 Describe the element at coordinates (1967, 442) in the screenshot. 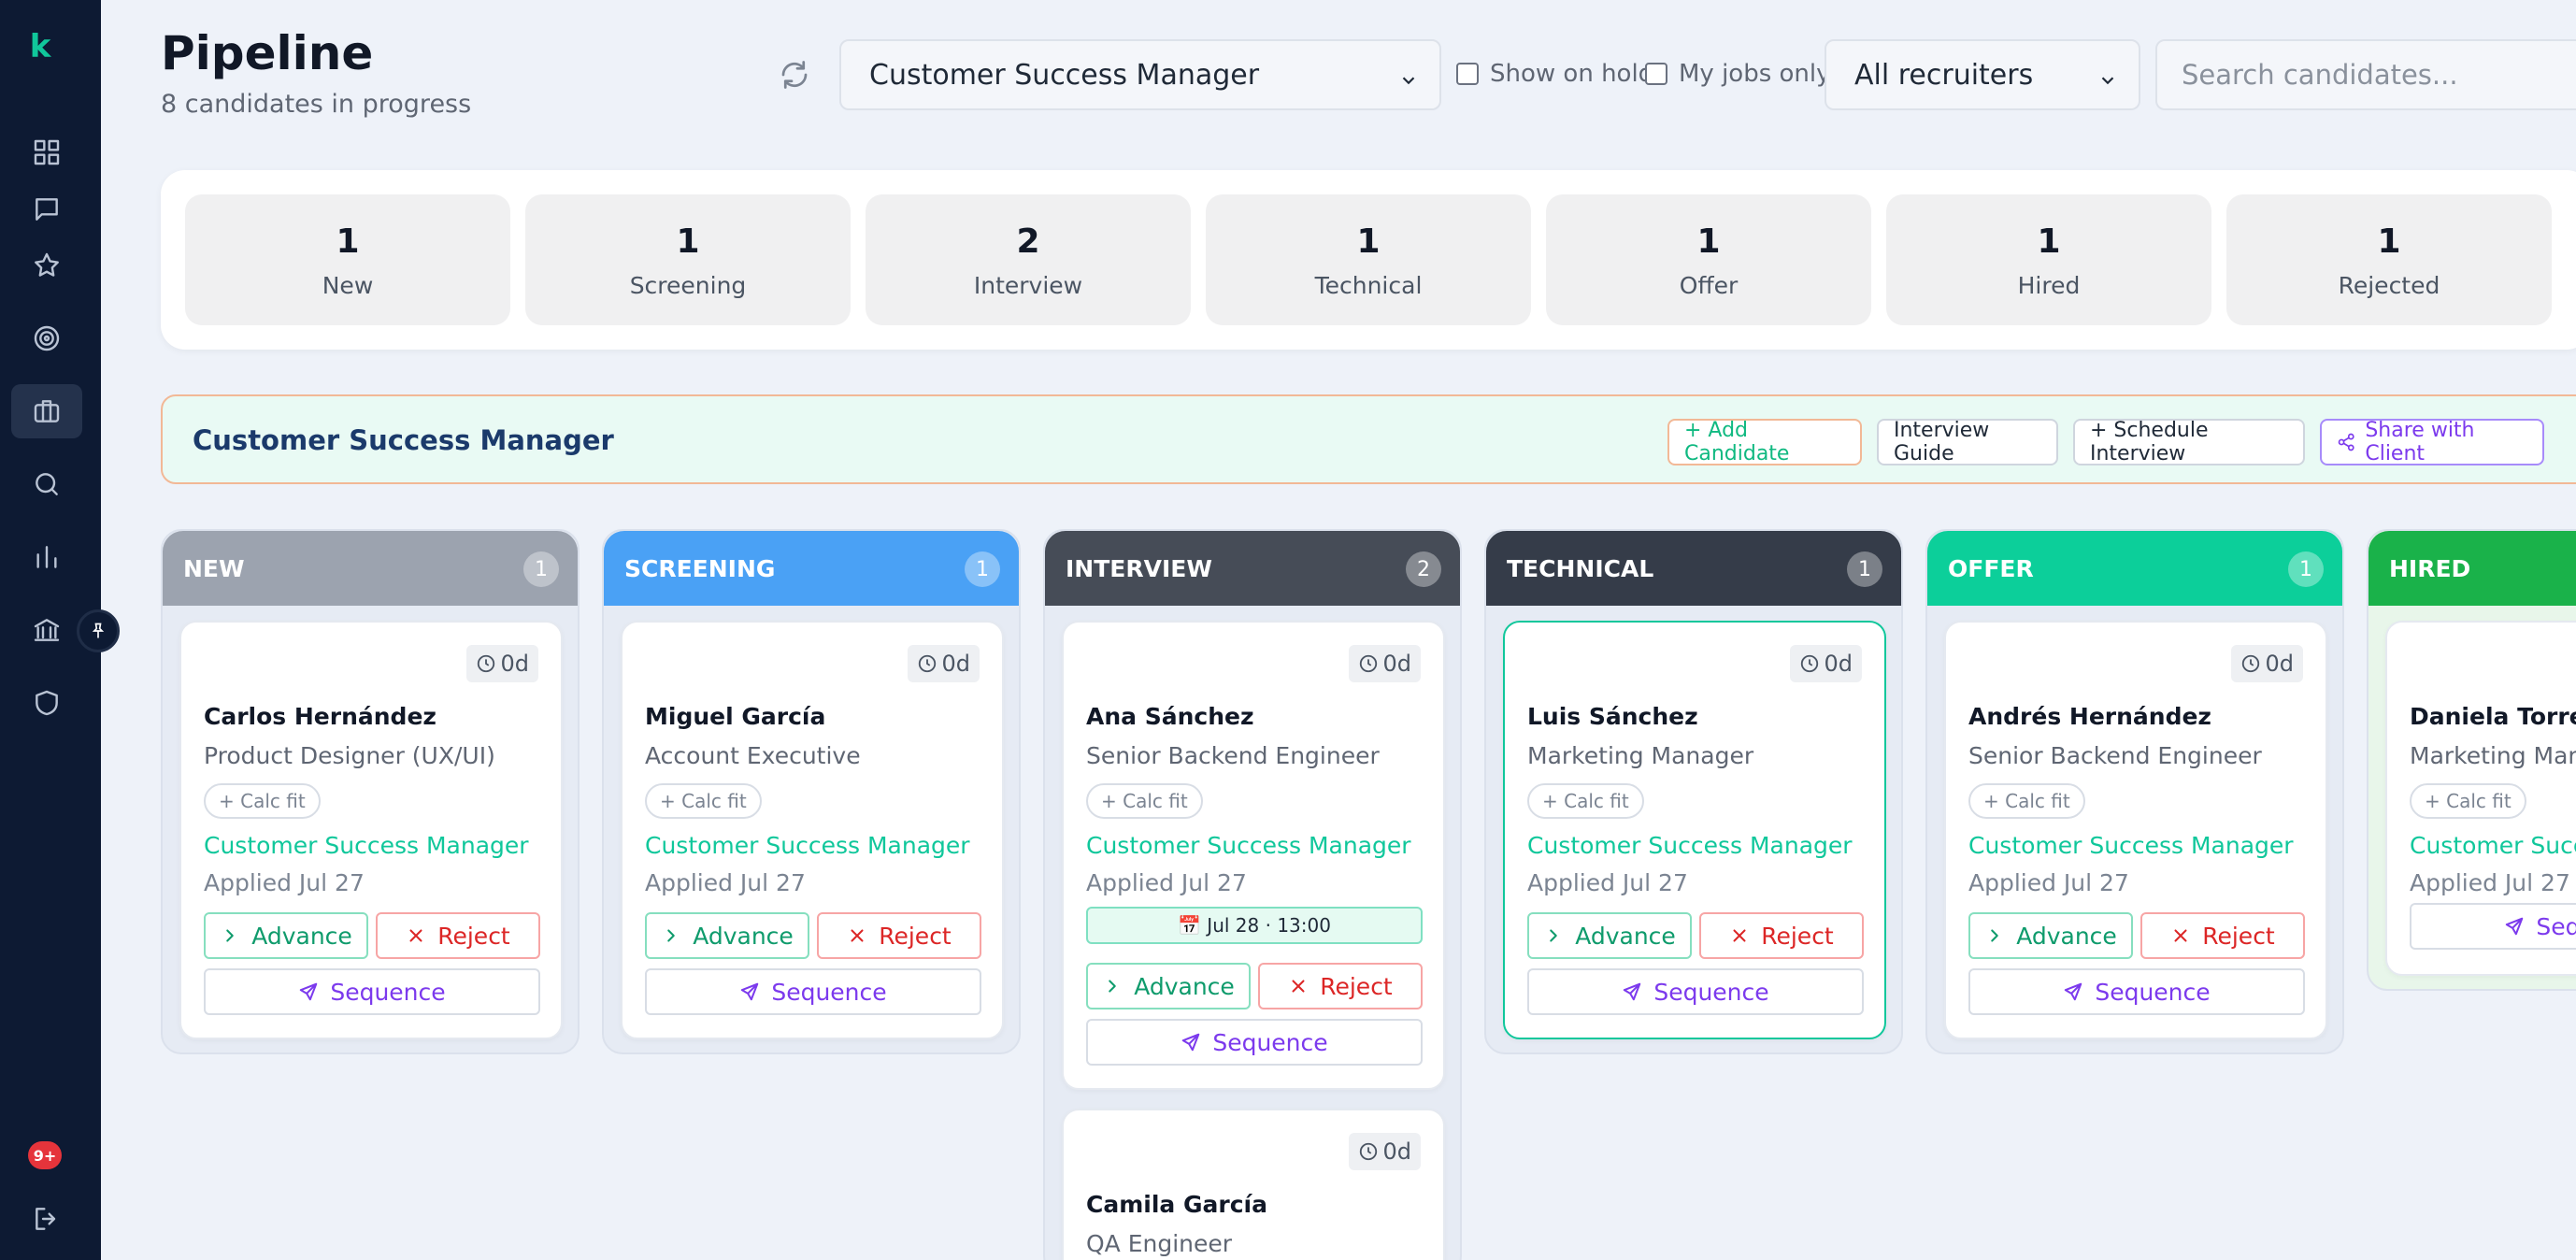

I see `interview-guide-button: Interview Guide` at that location.